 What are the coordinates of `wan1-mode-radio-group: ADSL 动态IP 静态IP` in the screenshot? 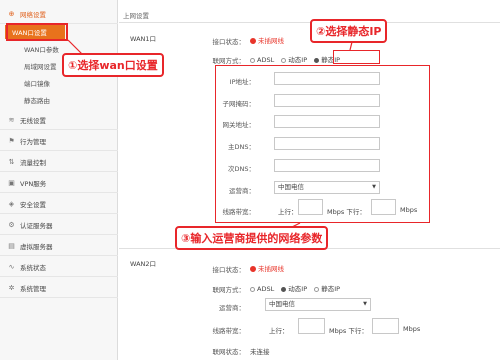 It's located at (295, 59).